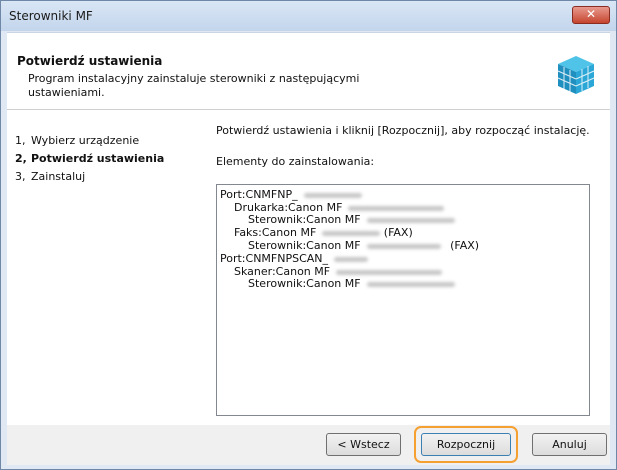  What do you see at coordinates (20, 140) in the screenshot?
I see `step-number: 1,` at bounding box center [20, 140].